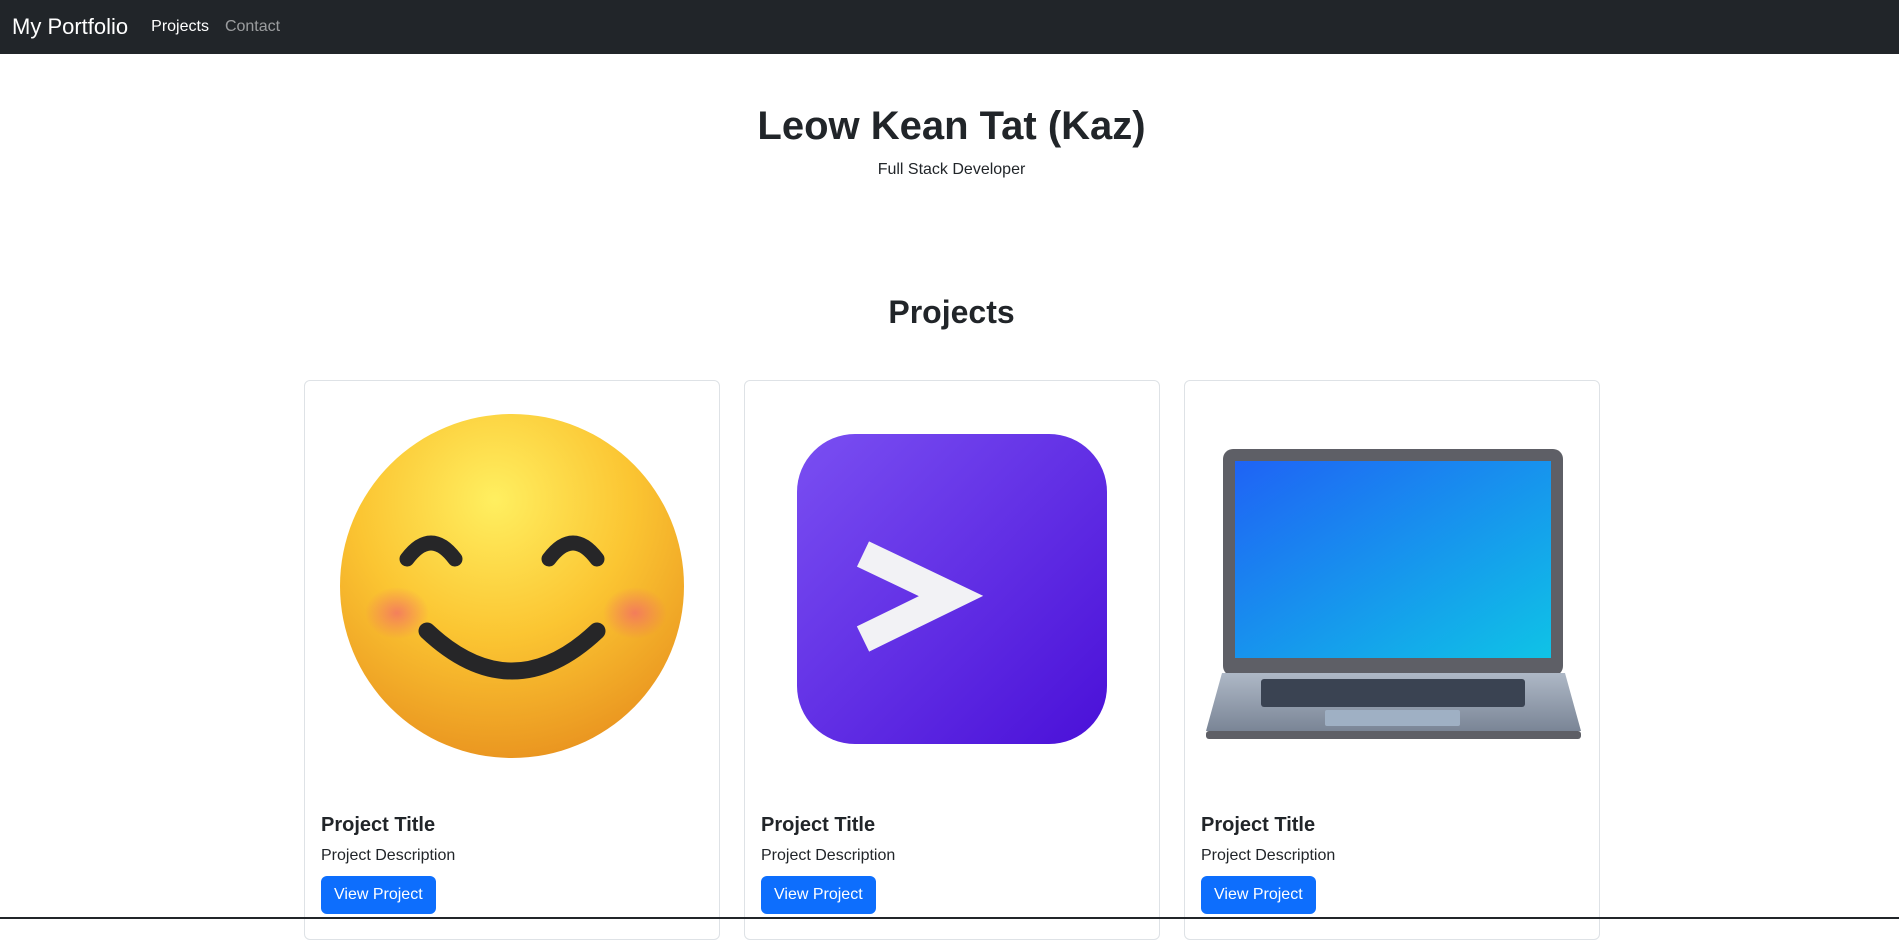 The height and width of the screenshot is (940, 1899). What do you see at coordinates (951, 126) in the screenshot?
I see `hero-name: Leow Kean Tat (Kaz)` at bounding box center [951, 126].